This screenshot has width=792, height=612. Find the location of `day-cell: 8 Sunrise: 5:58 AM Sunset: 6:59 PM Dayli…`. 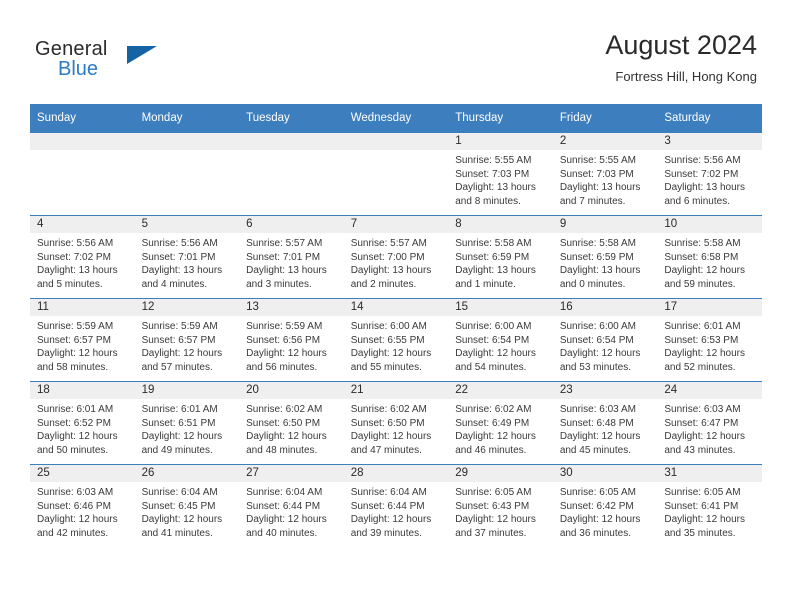

day-cell: 8 Sunrise: 5:58 AM Sunset: 6:59 PM Dayli… is located at coordinates (500, 257).